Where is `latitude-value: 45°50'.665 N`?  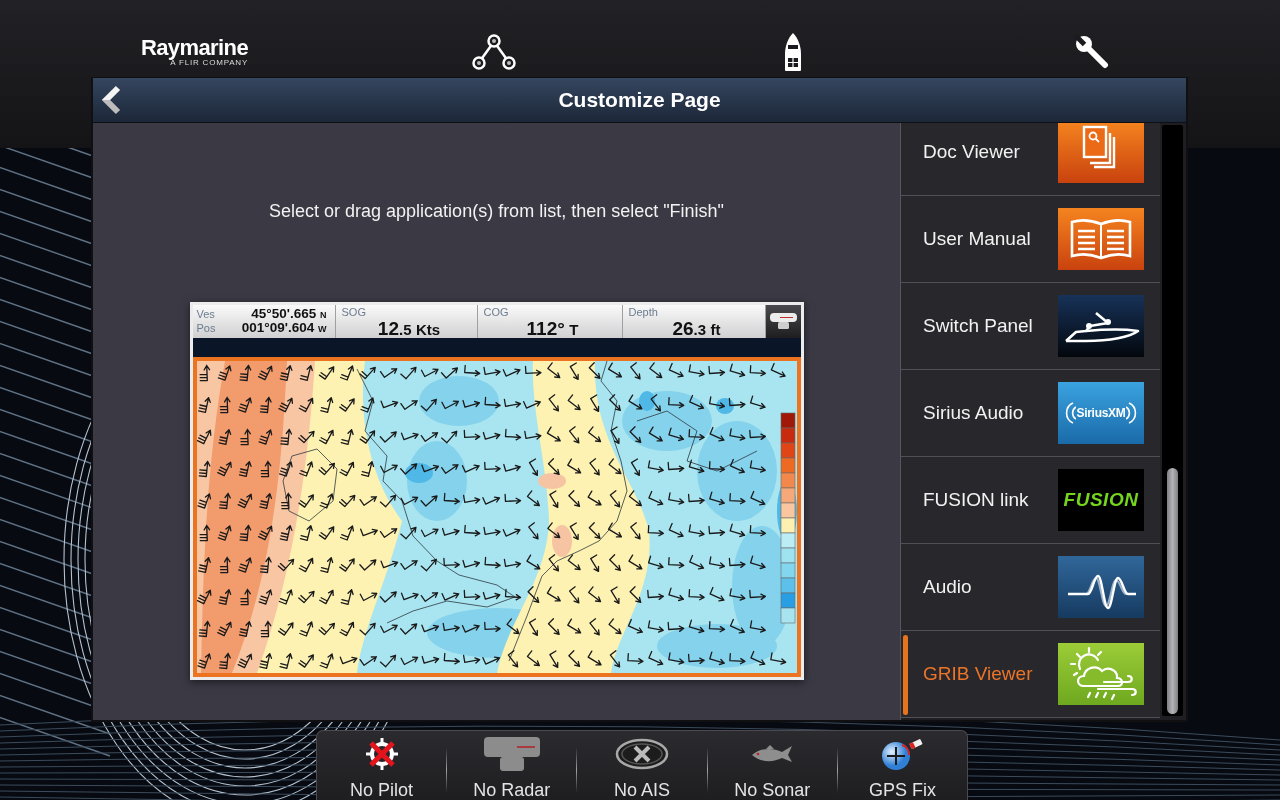 latitude-value: 45°50'.665 N is located at coordinates (289, 314).